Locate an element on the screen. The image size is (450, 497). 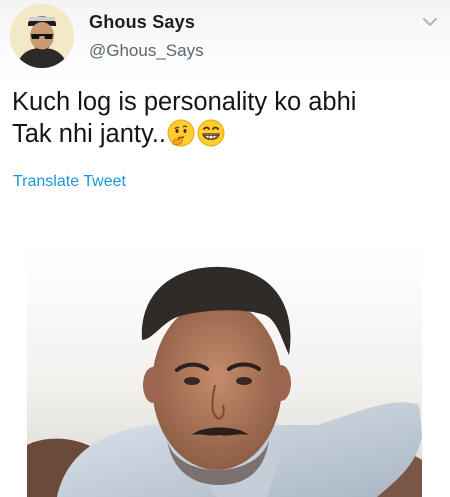
author-handle: @Ghous_Says is located at coordinates (146, 51).